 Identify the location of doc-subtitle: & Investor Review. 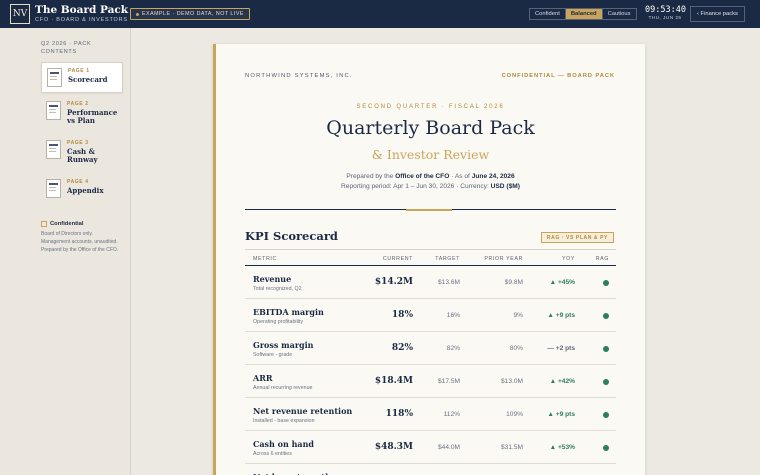
(430, 154).